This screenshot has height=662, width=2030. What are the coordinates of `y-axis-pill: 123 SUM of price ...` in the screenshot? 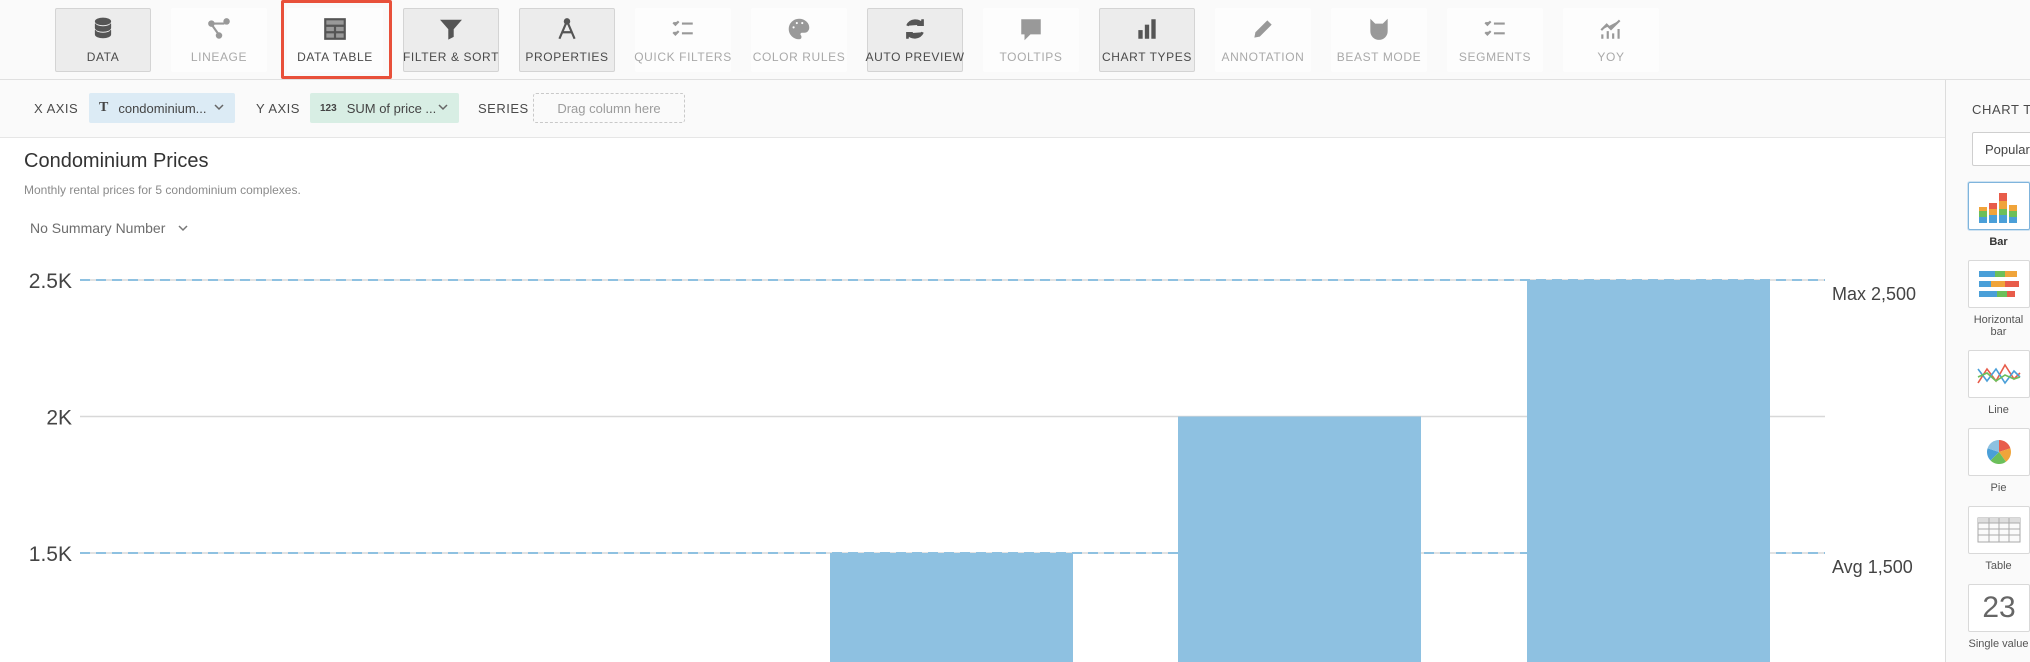 It's located at (384, 108).